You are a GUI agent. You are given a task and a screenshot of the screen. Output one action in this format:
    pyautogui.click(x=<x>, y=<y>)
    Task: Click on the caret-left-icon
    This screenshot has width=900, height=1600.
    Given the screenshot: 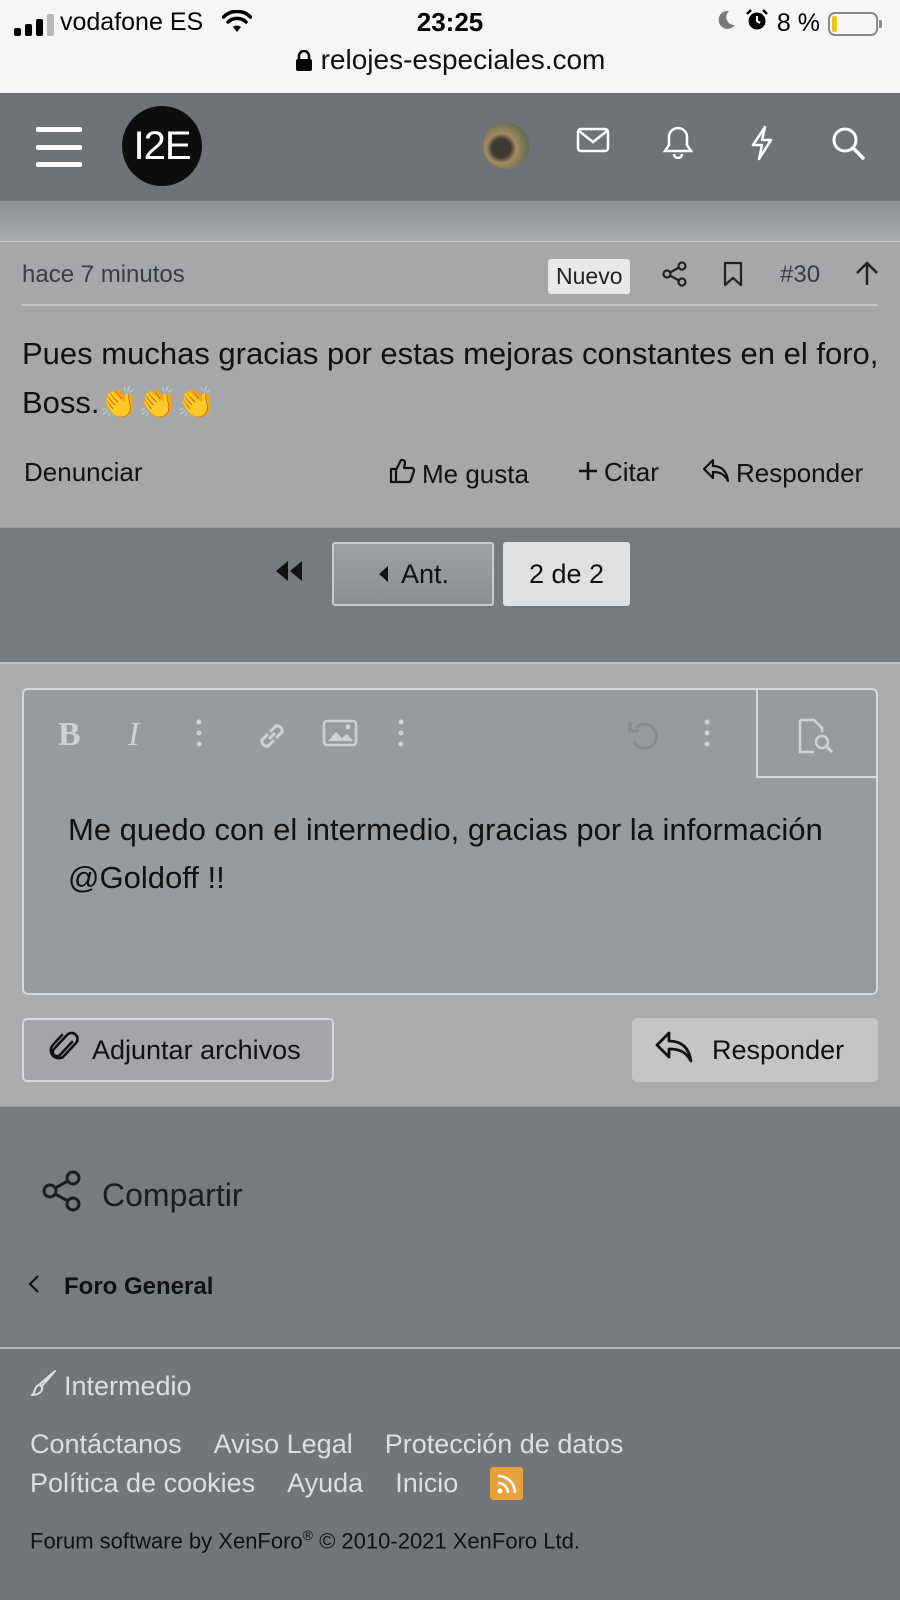 What is the action you would take?
    pyautogui.click(x=383, y=574)
    